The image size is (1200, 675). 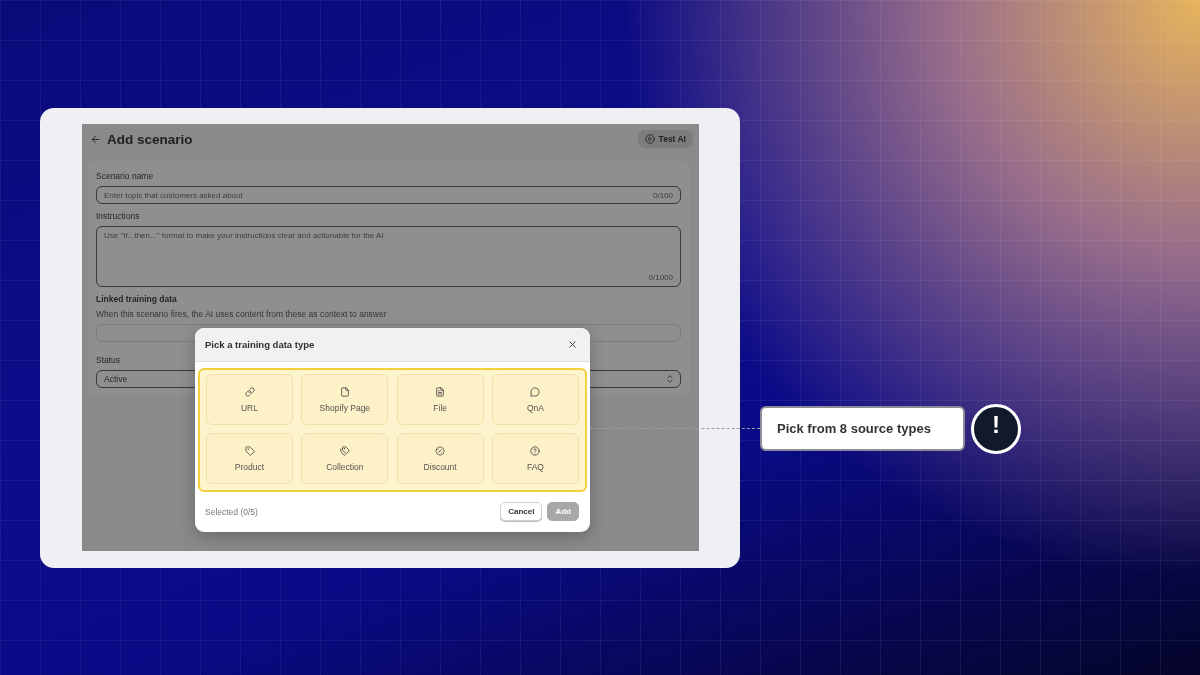 I want to click on input-field: Enter topic that customers asked about 0/100, so click(x=388, y=195).